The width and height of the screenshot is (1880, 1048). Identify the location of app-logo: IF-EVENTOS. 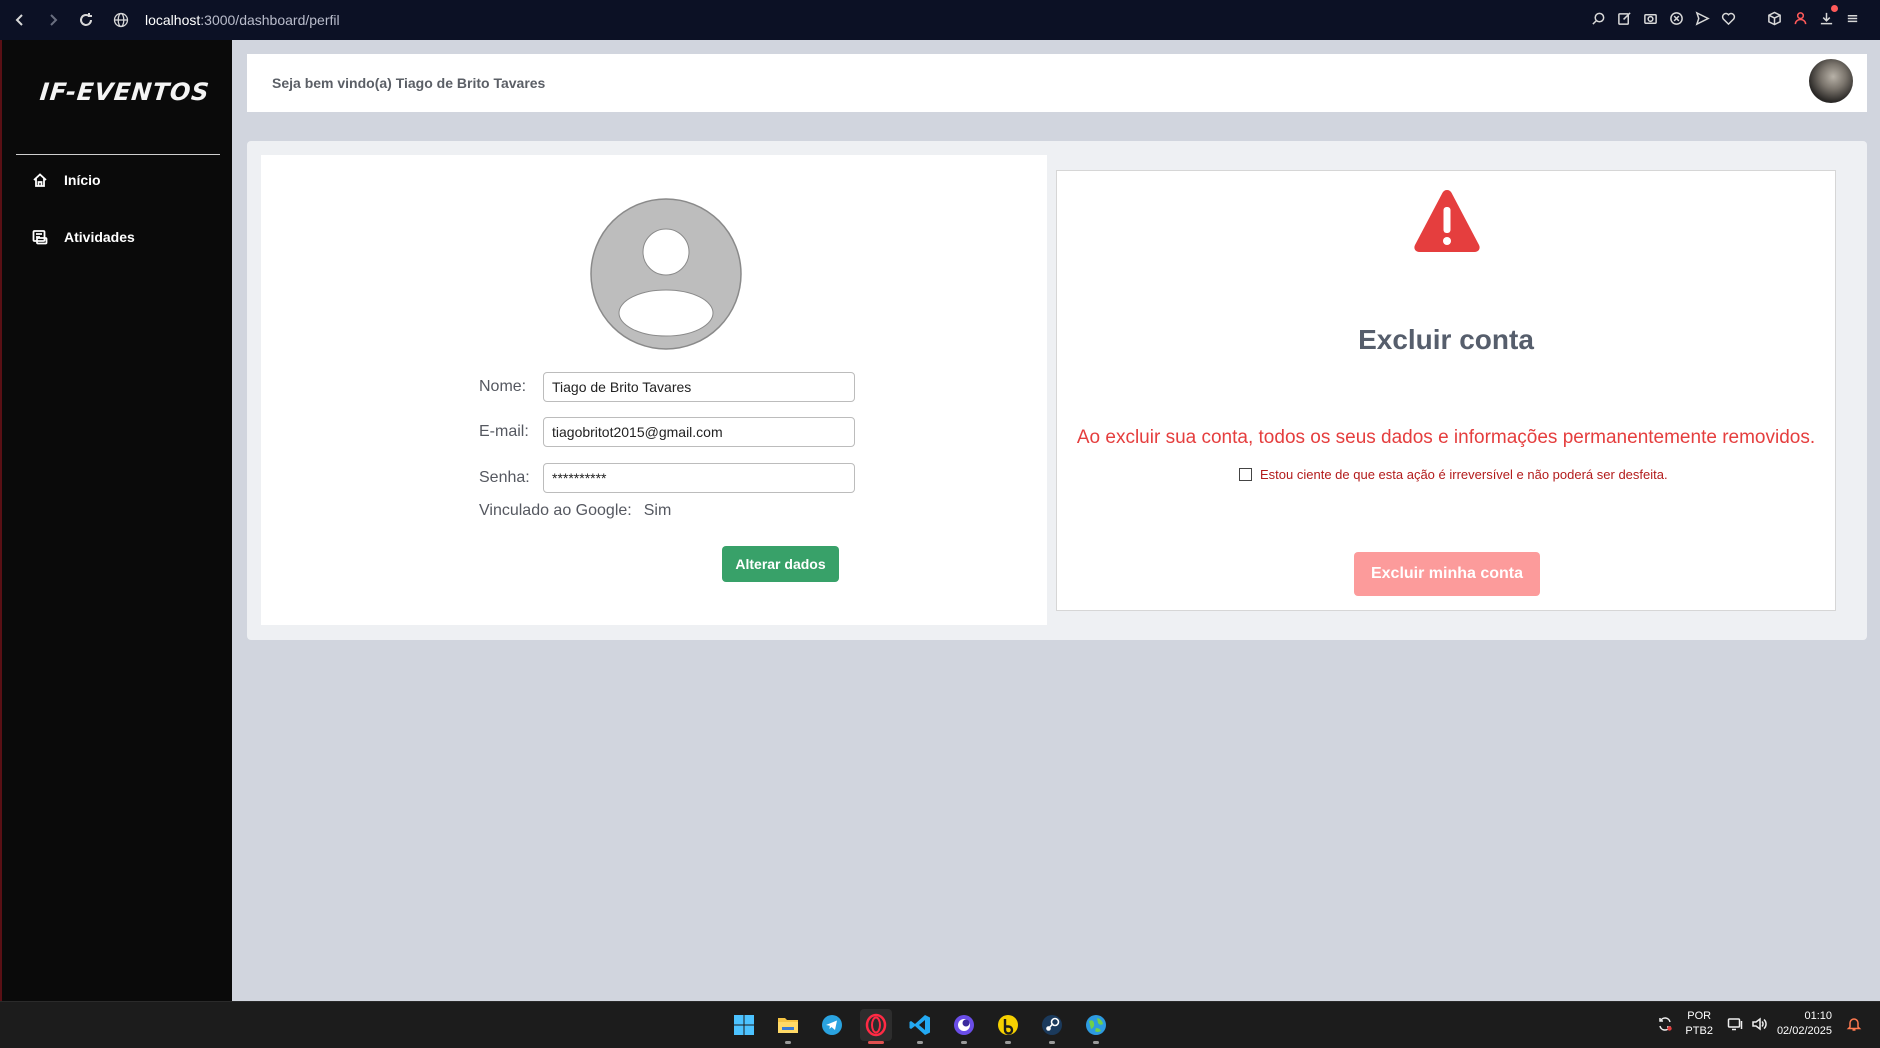
(125, 92).